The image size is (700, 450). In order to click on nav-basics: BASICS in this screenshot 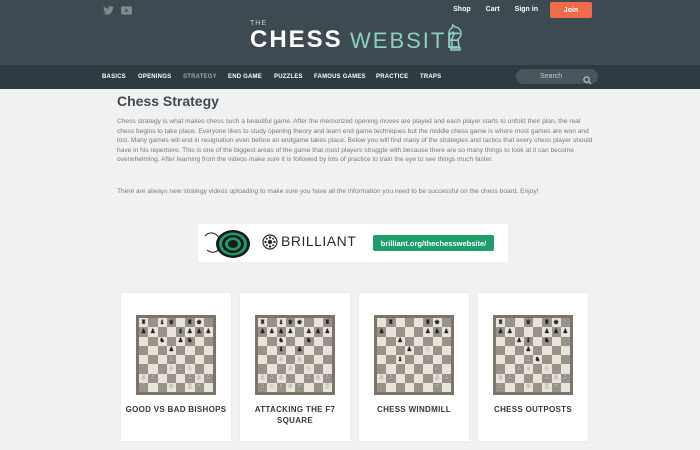, I will do `click(114, 77)`.